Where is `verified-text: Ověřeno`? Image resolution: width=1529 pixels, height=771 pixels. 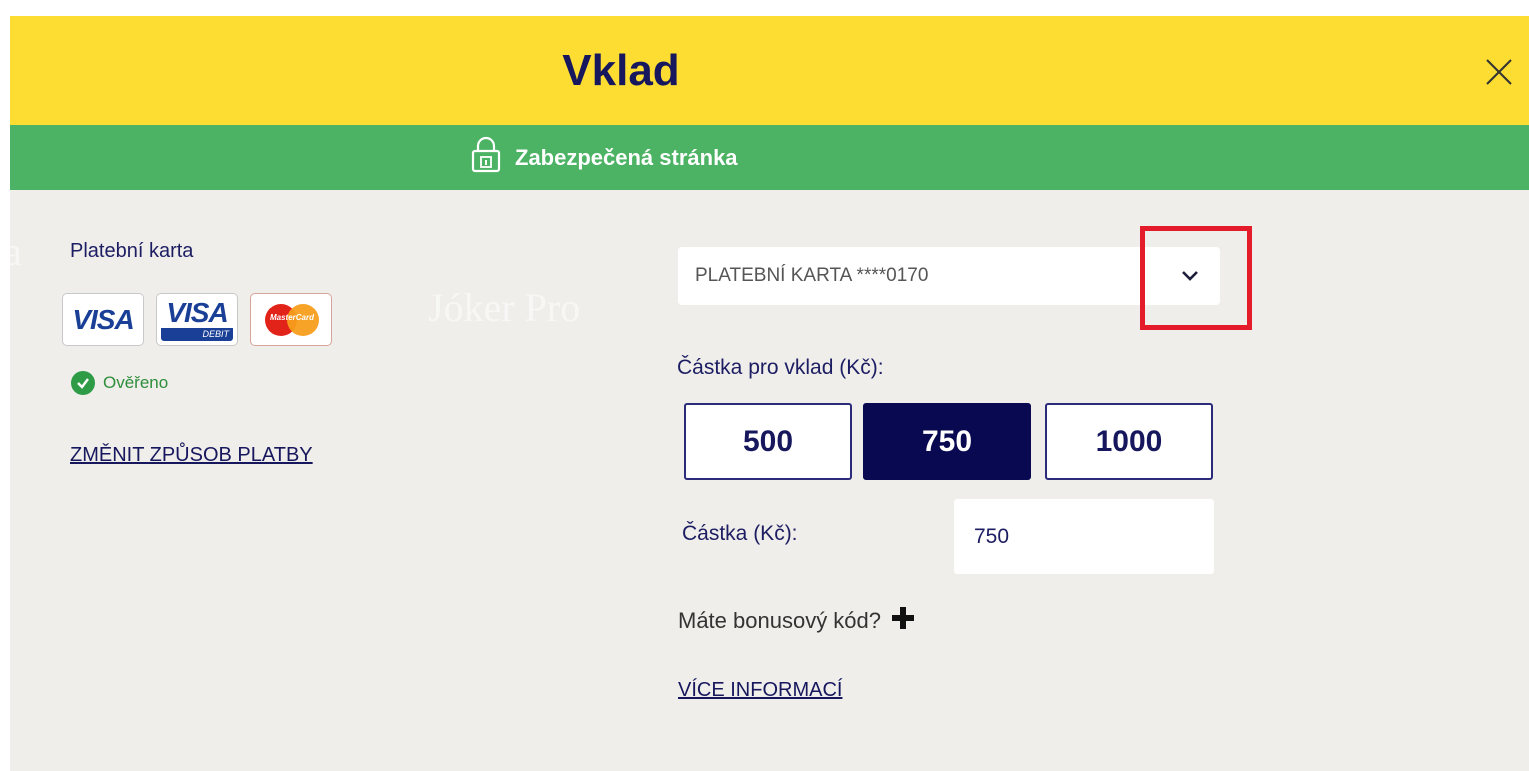
verified-text: Ověřeno is located at coordinates (136, 382).